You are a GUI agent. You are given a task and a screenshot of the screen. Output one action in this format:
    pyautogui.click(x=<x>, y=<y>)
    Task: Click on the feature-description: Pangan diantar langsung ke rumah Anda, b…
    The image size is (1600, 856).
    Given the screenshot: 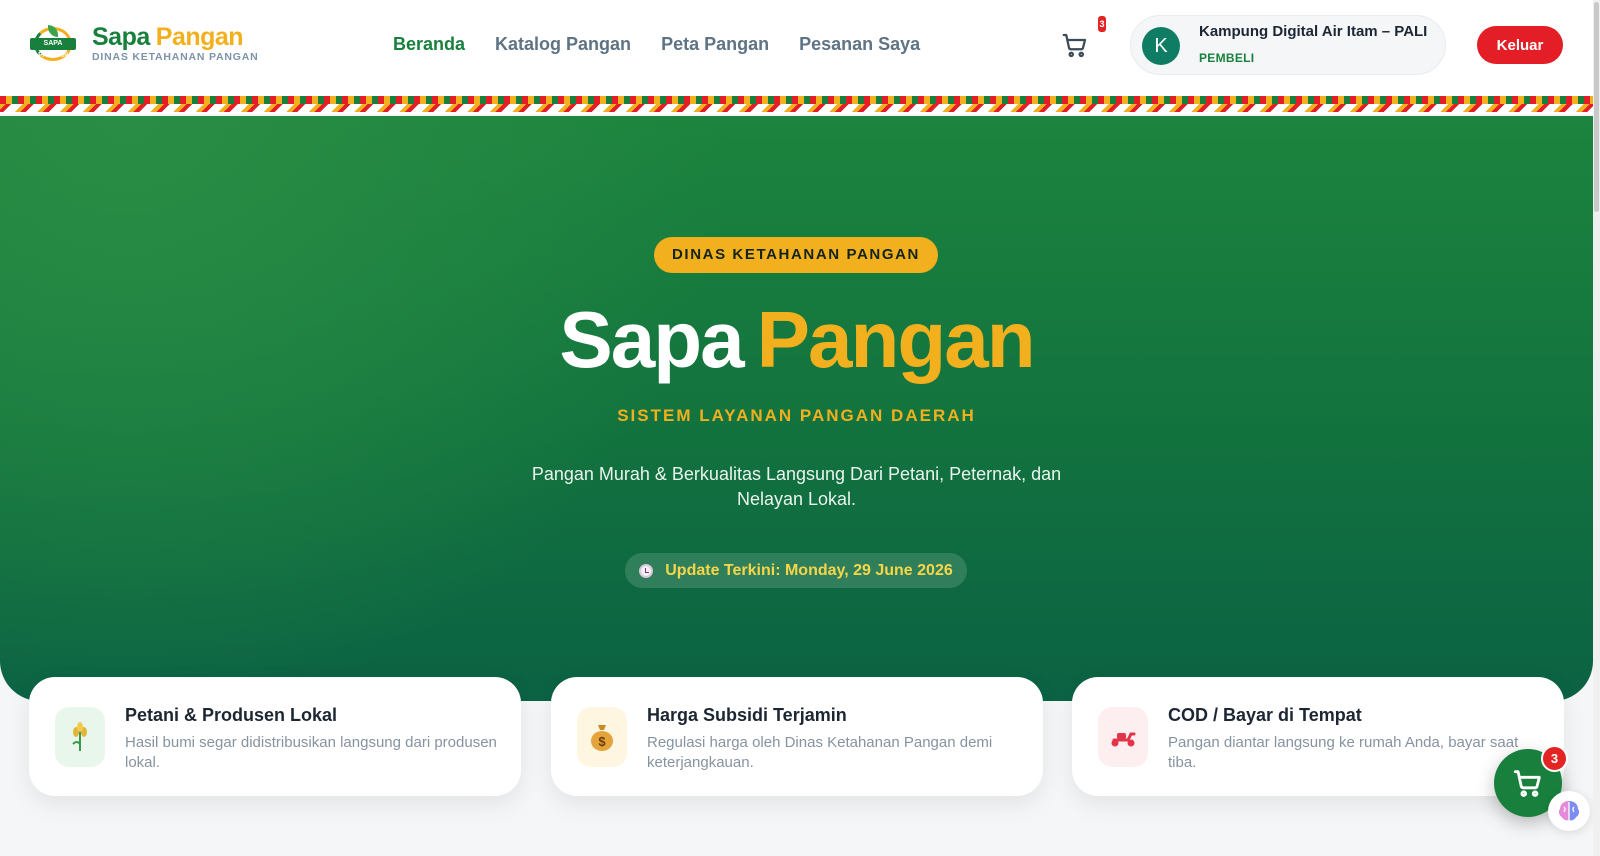 What is the action you would take?
    pyautogui.click(x=1343, y=752)
    